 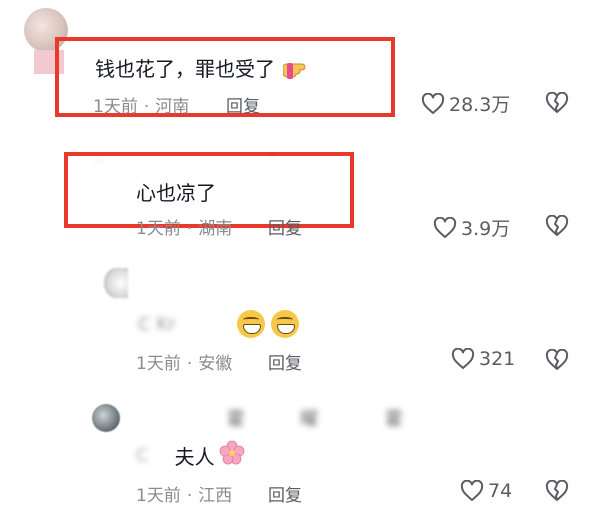 What do you see at coordinates (184, 229) in the screenshot?
I see `comment-meta: 1天前 · 湖南` at bounding box center [184, 229].